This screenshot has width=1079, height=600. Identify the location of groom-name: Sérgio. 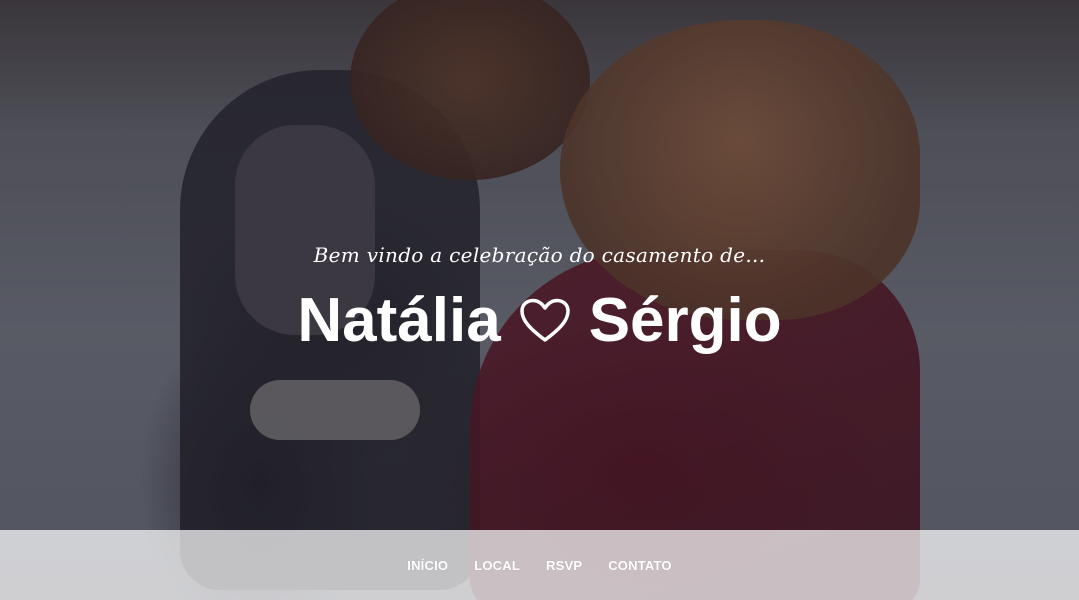
(685, 320).